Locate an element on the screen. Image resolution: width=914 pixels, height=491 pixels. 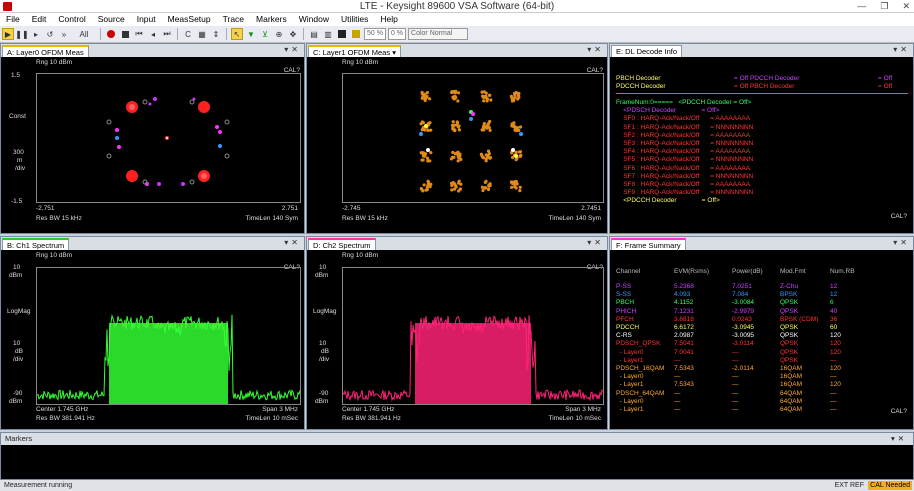
tab-a: A: Layer0 OFDM Meas is located at coordinates (45, 51).